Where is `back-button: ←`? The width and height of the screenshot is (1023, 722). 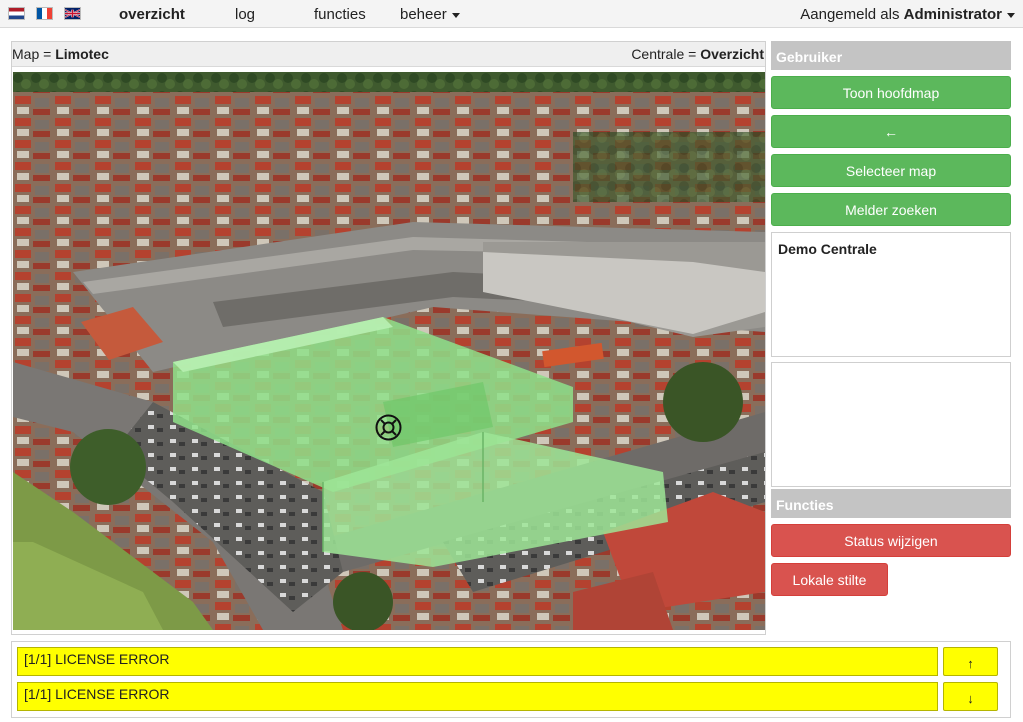 back-button: ← is located at coordinates (891, 131).